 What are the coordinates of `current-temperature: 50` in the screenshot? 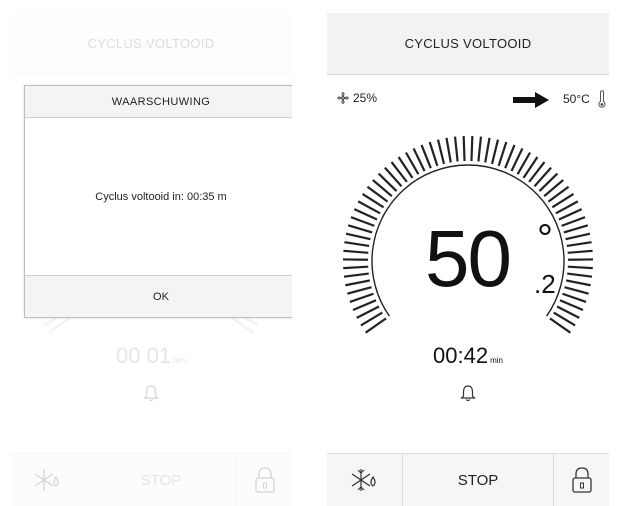 It's located at (468, 258).